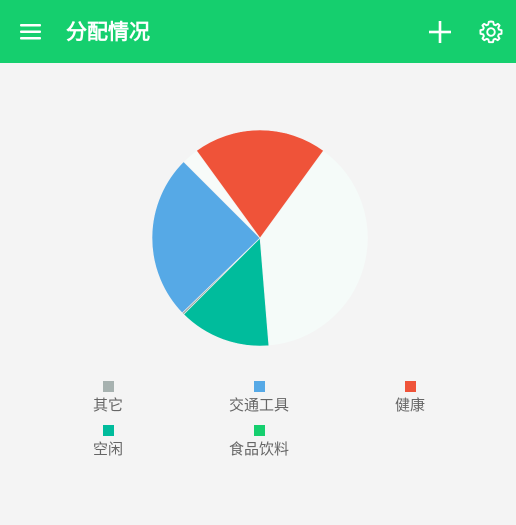  I want to click on legend-label: 交通工具, so click(258, 405).